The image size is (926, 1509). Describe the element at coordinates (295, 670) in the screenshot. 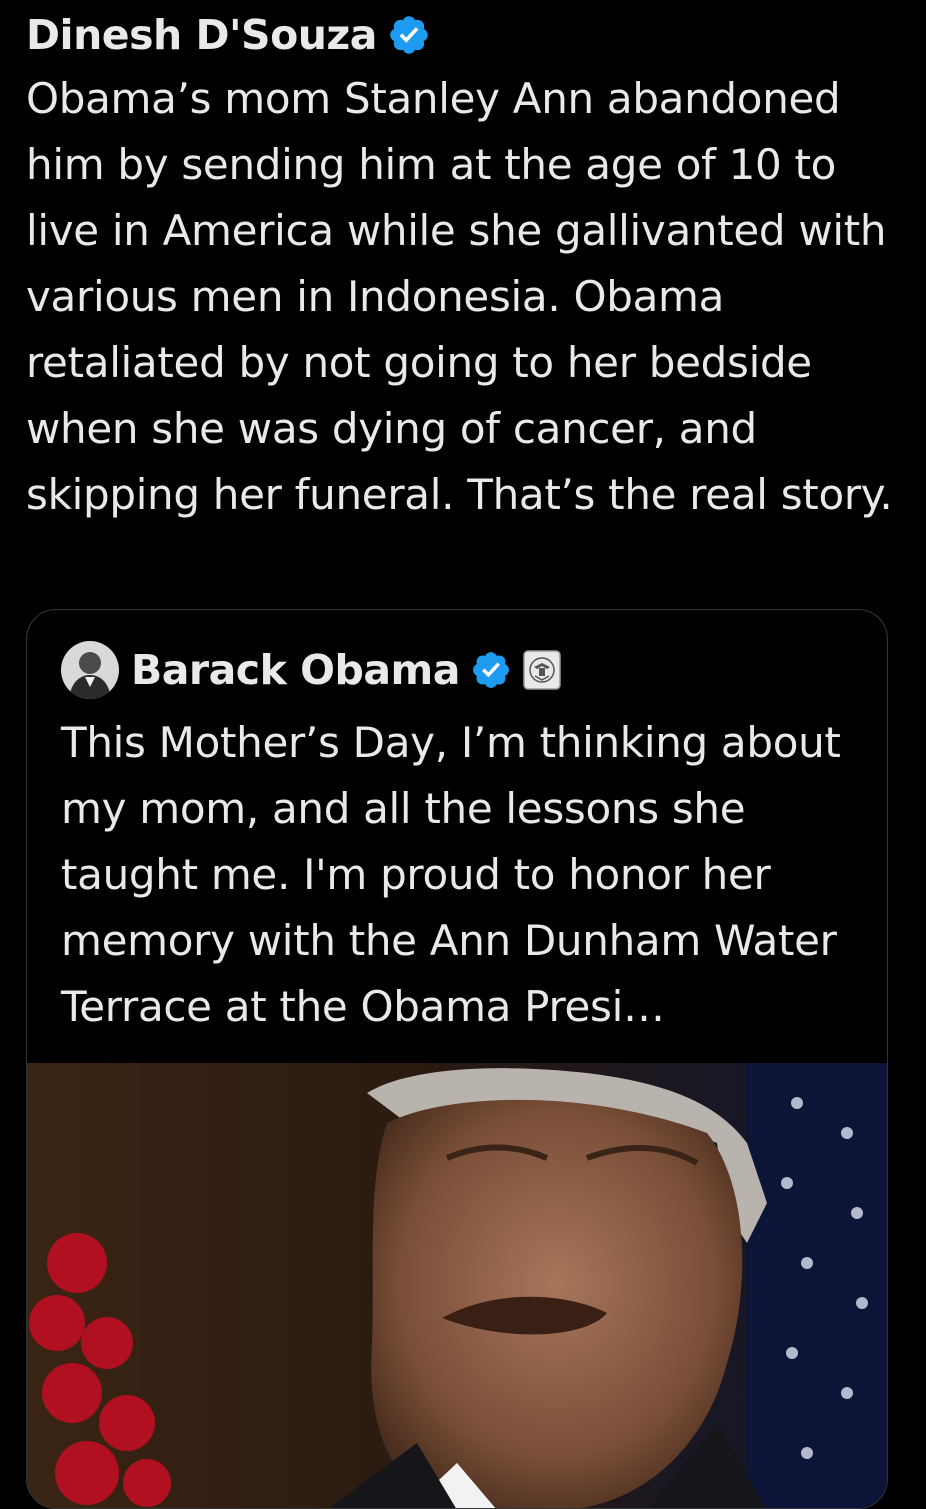

I see `quoted-tweet-author-name: Barack Obama` at that location.